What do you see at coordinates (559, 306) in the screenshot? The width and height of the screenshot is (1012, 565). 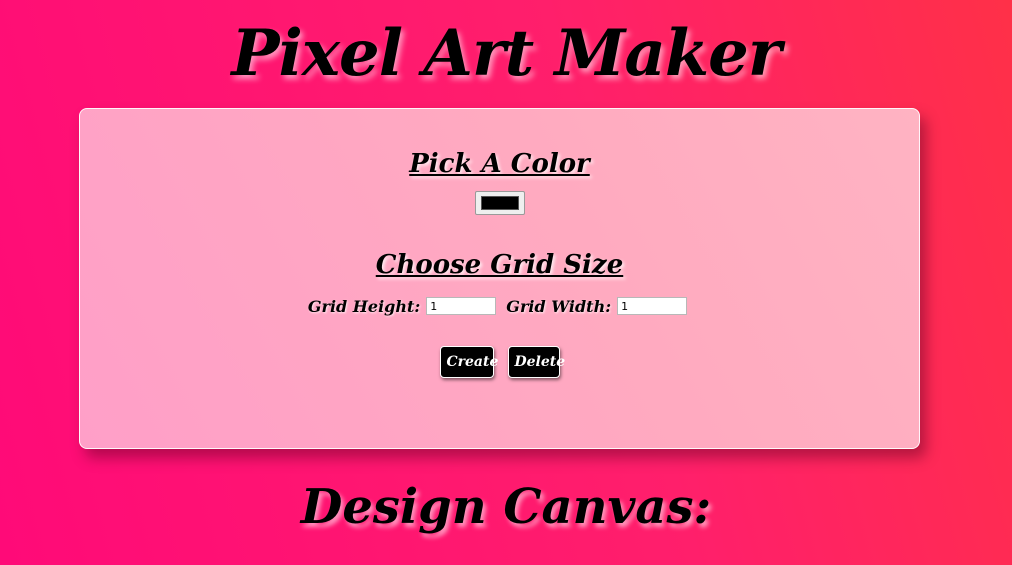 I see `grid-width-label: Grid Width:` at bounding box center [559, 306].